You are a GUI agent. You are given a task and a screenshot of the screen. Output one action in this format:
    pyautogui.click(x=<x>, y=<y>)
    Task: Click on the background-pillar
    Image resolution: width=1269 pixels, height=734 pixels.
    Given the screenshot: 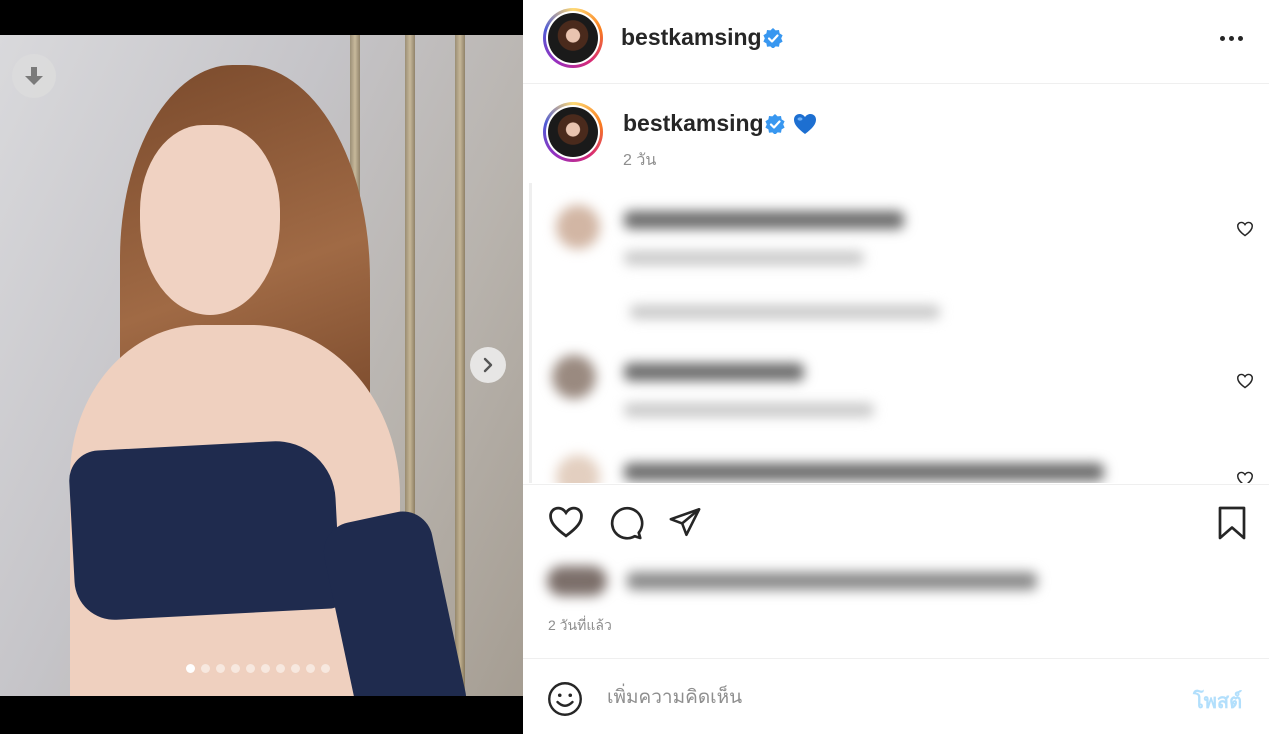 What is the action you would take?
    pyautogui.click(x=460, y=365)
    